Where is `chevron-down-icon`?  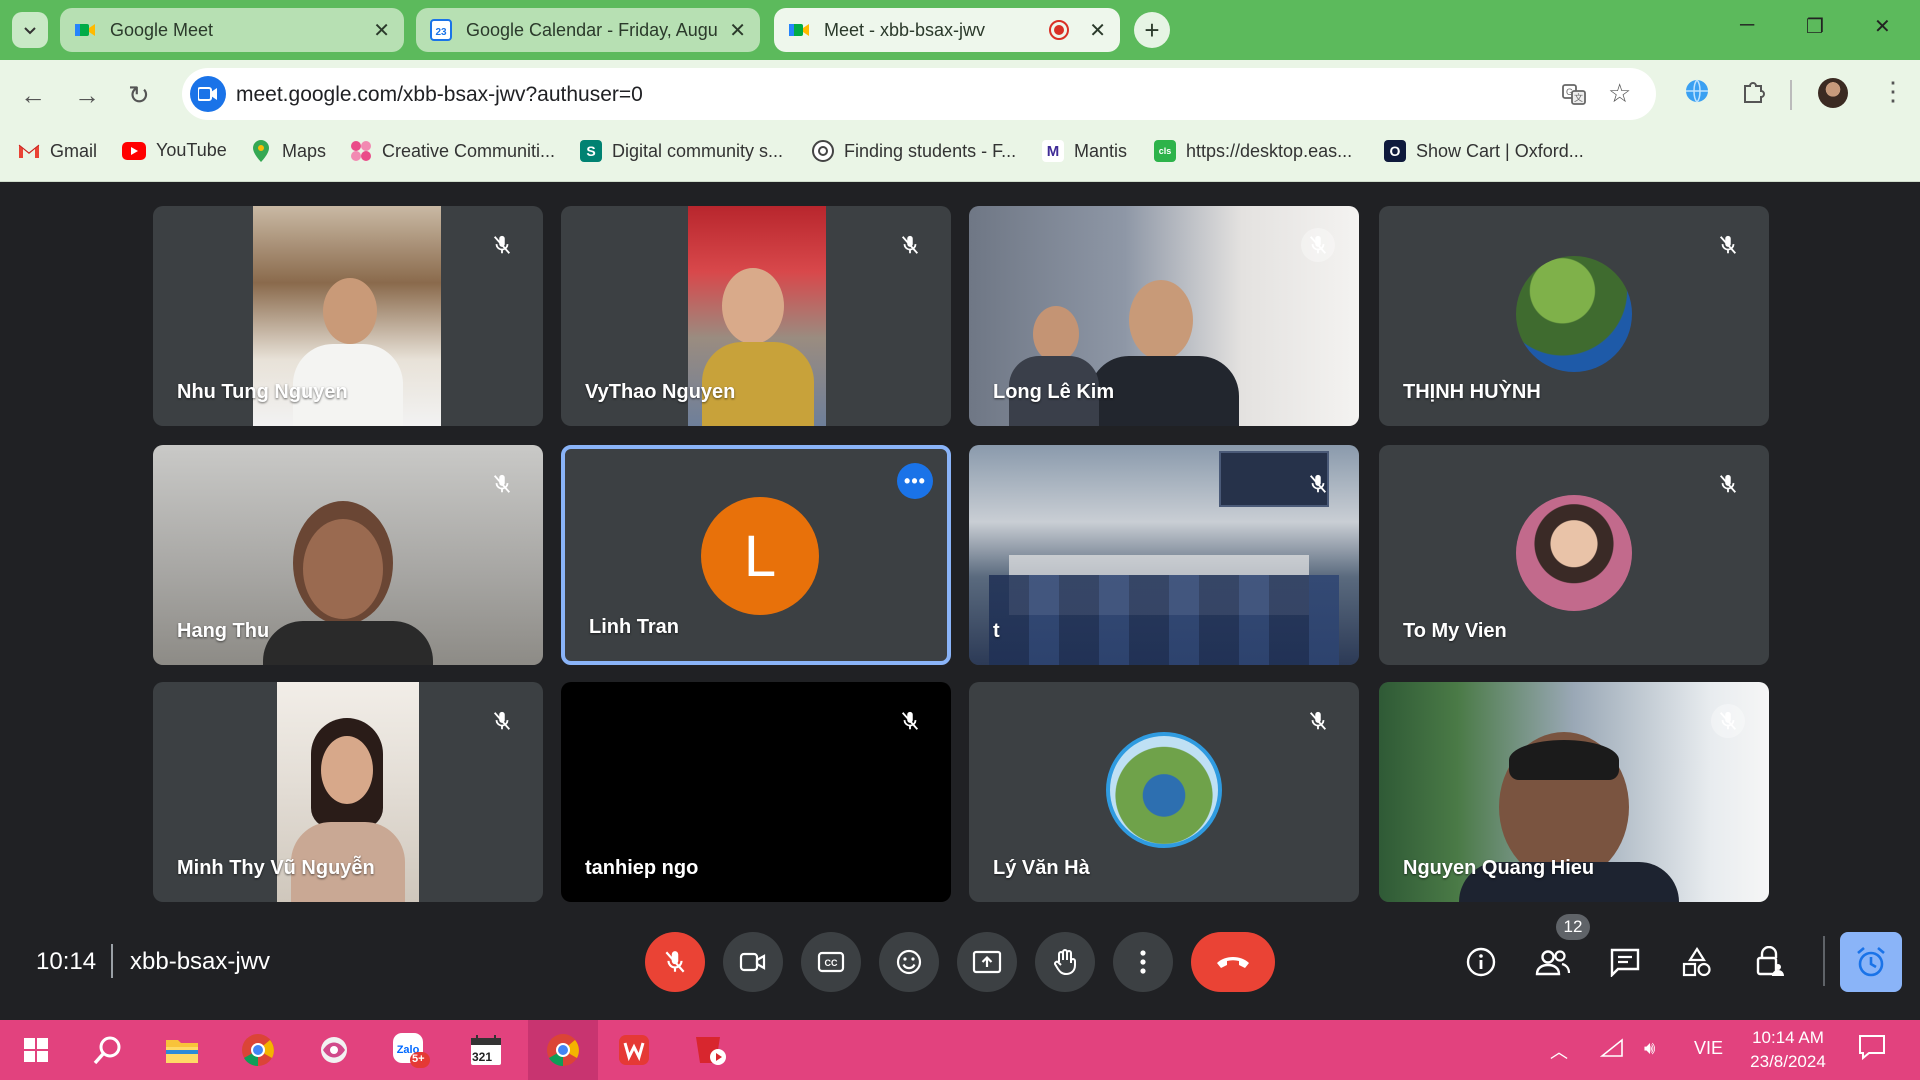 chevron-down-icon is located at coordinates (30, 31).